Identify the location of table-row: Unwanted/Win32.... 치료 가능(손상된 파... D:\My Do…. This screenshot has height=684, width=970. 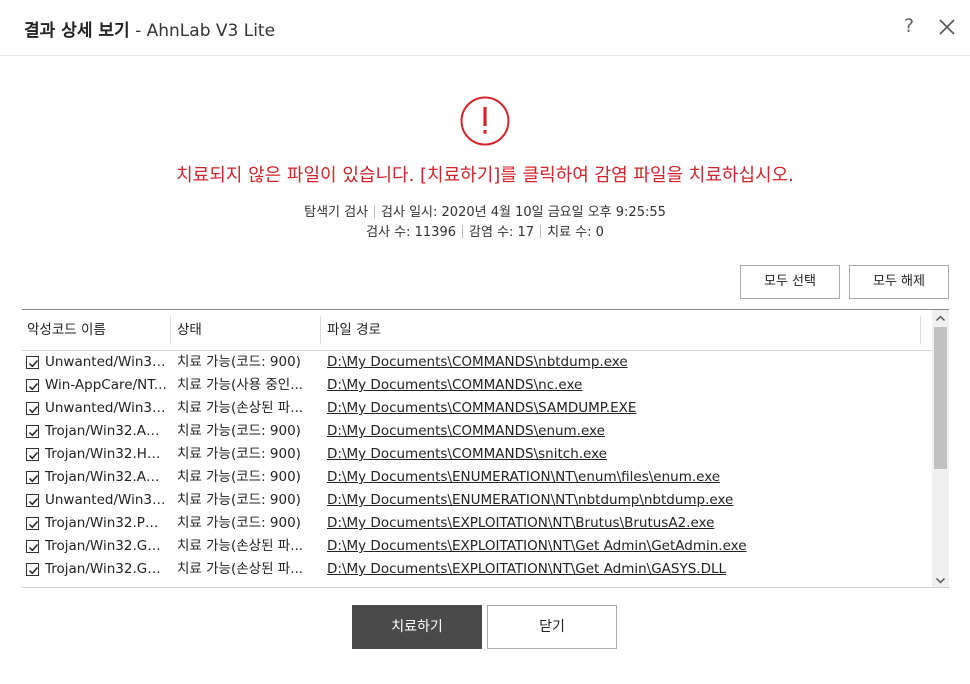
(477, 408).